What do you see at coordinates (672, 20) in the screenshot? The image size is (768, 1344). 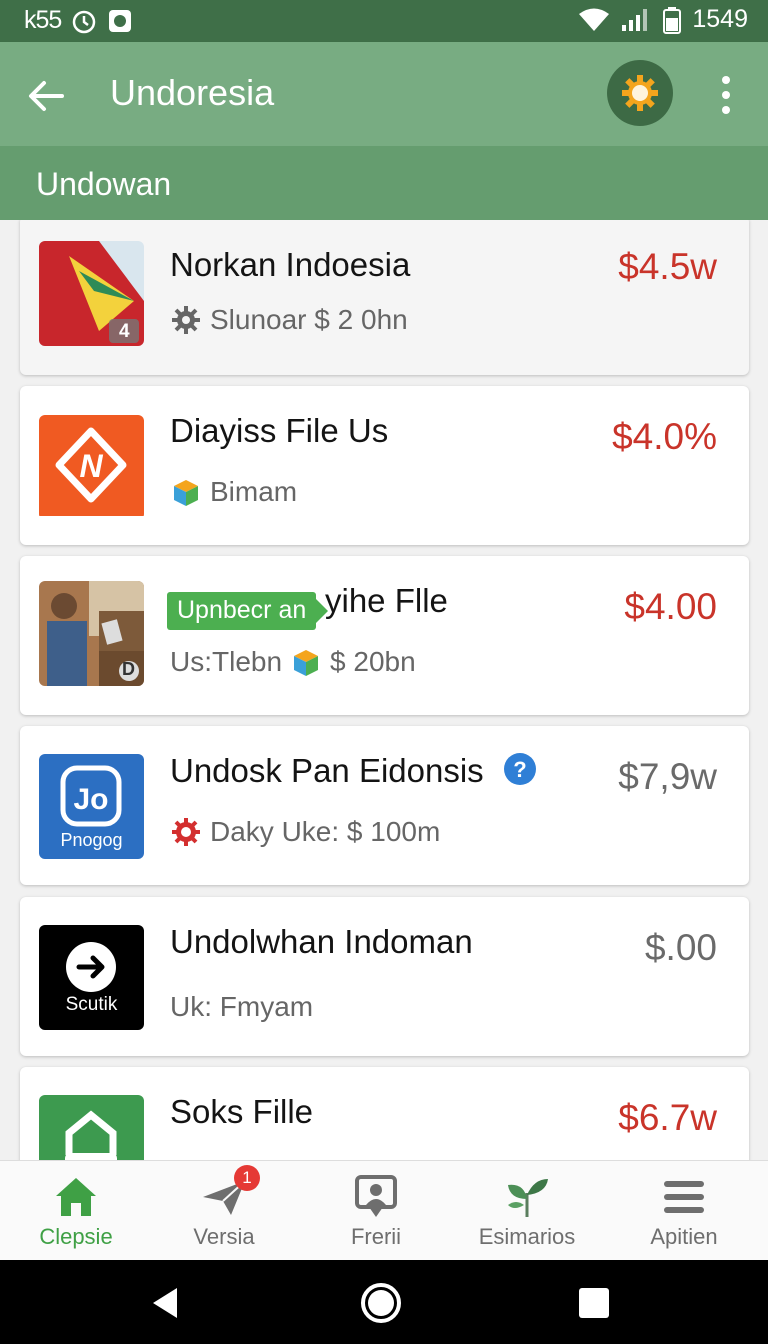 I see `battery-icon` at bounding box center [672, 20].